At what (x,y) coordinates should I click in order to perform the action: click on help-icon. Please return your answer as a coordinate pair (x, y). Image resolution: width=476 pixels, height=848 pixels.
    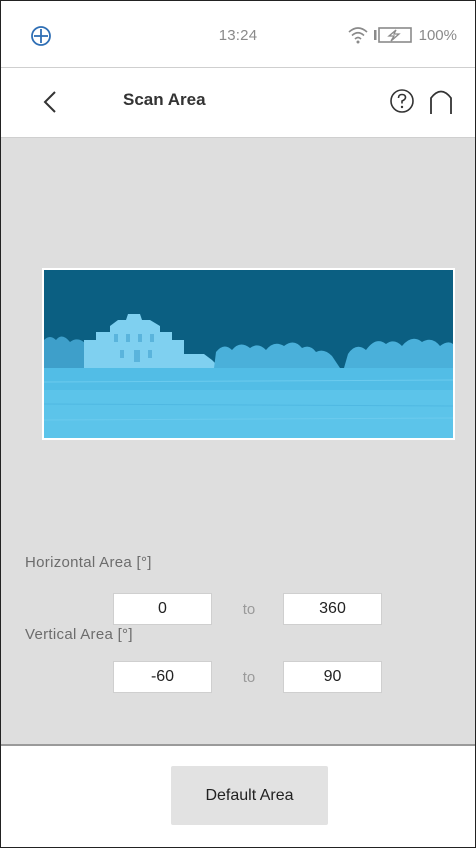
    Looking at the image, I should click on (402, 101).